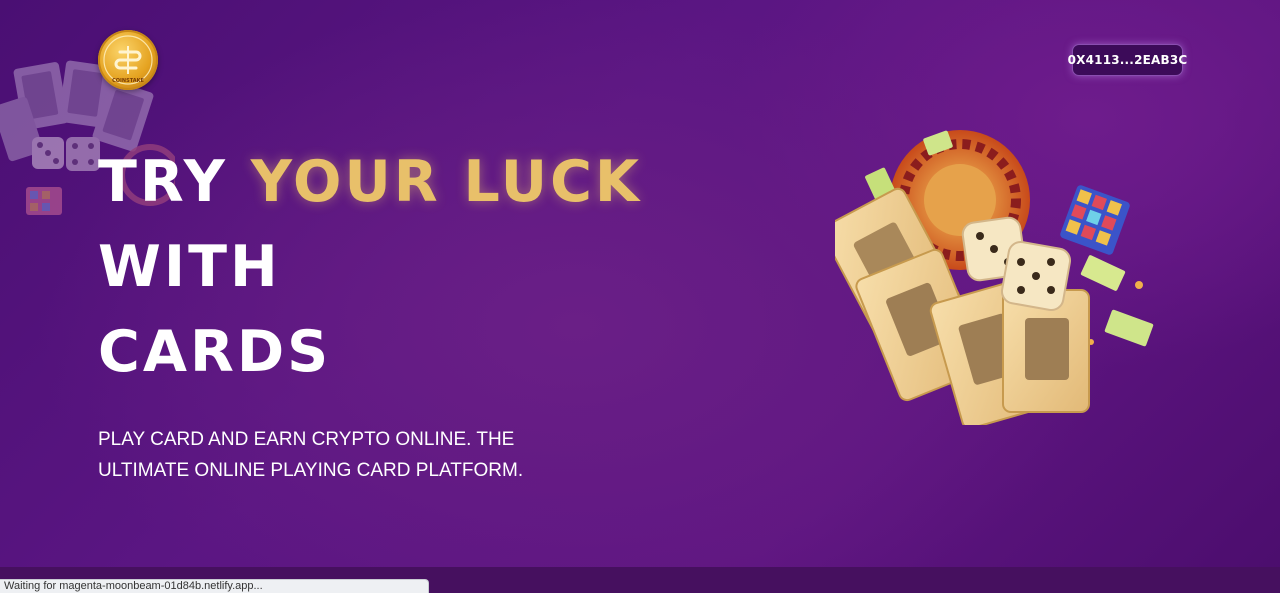  What do you see at coordinates (174, 182) in the screenshot?
I see `headline-part1: TRY` at bounding box center [174, 182].